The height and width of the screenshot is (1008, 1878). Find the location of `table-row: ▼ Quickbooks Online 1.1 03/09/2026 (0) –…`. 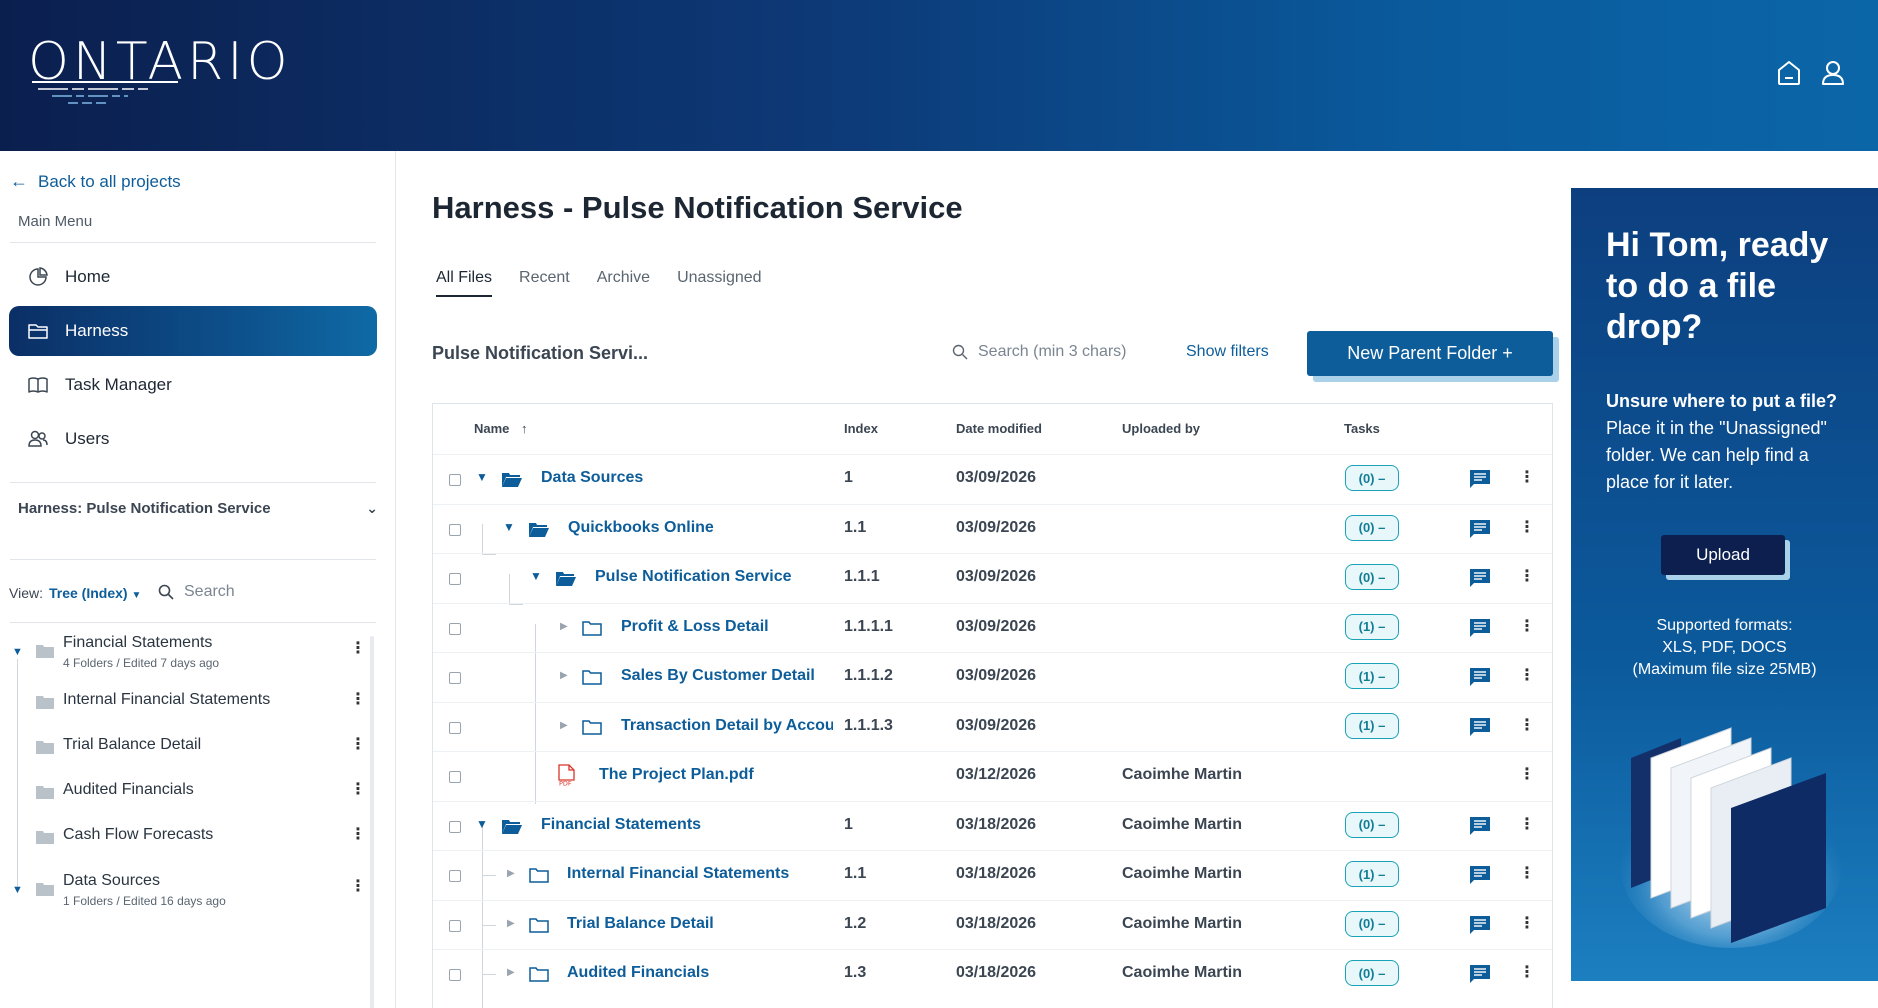

table-row: ▼ Quickbooks Online 1.1 03/09/2026 (0) –… is located at coordinates (992, 528).